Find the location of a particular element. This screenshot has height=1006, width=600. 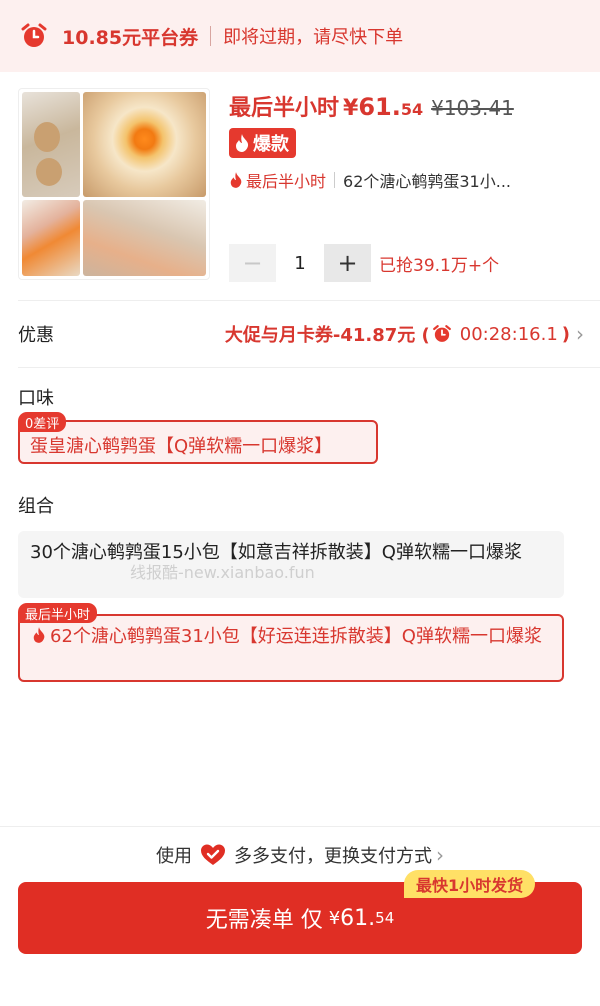

combo-option-label: 62个溏心鹌鹑蛋31小包【好运连连拆散装】Q弹软糯一口爆浆 is located at coordinates (296, 636).